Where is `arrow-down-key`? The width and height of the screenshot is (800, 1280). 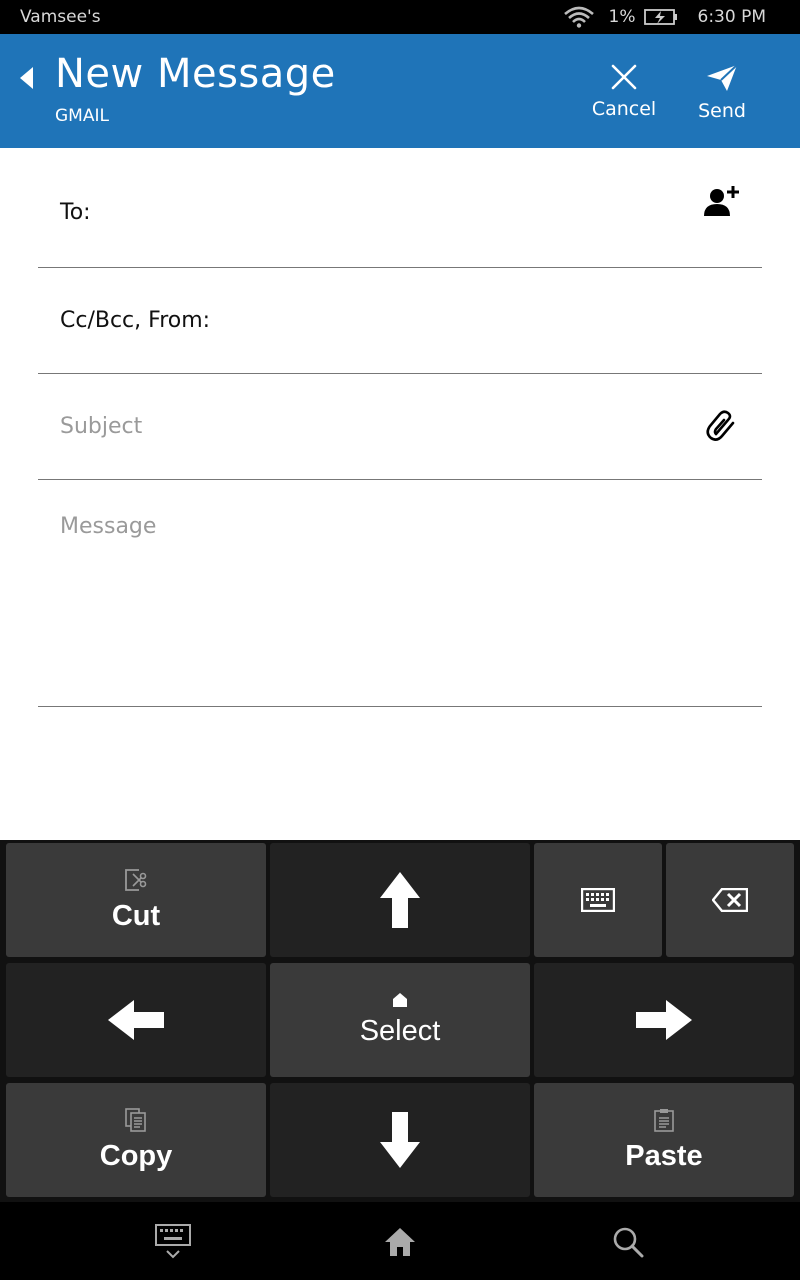 arrow-down-key is located at coordinates (400, 1140).